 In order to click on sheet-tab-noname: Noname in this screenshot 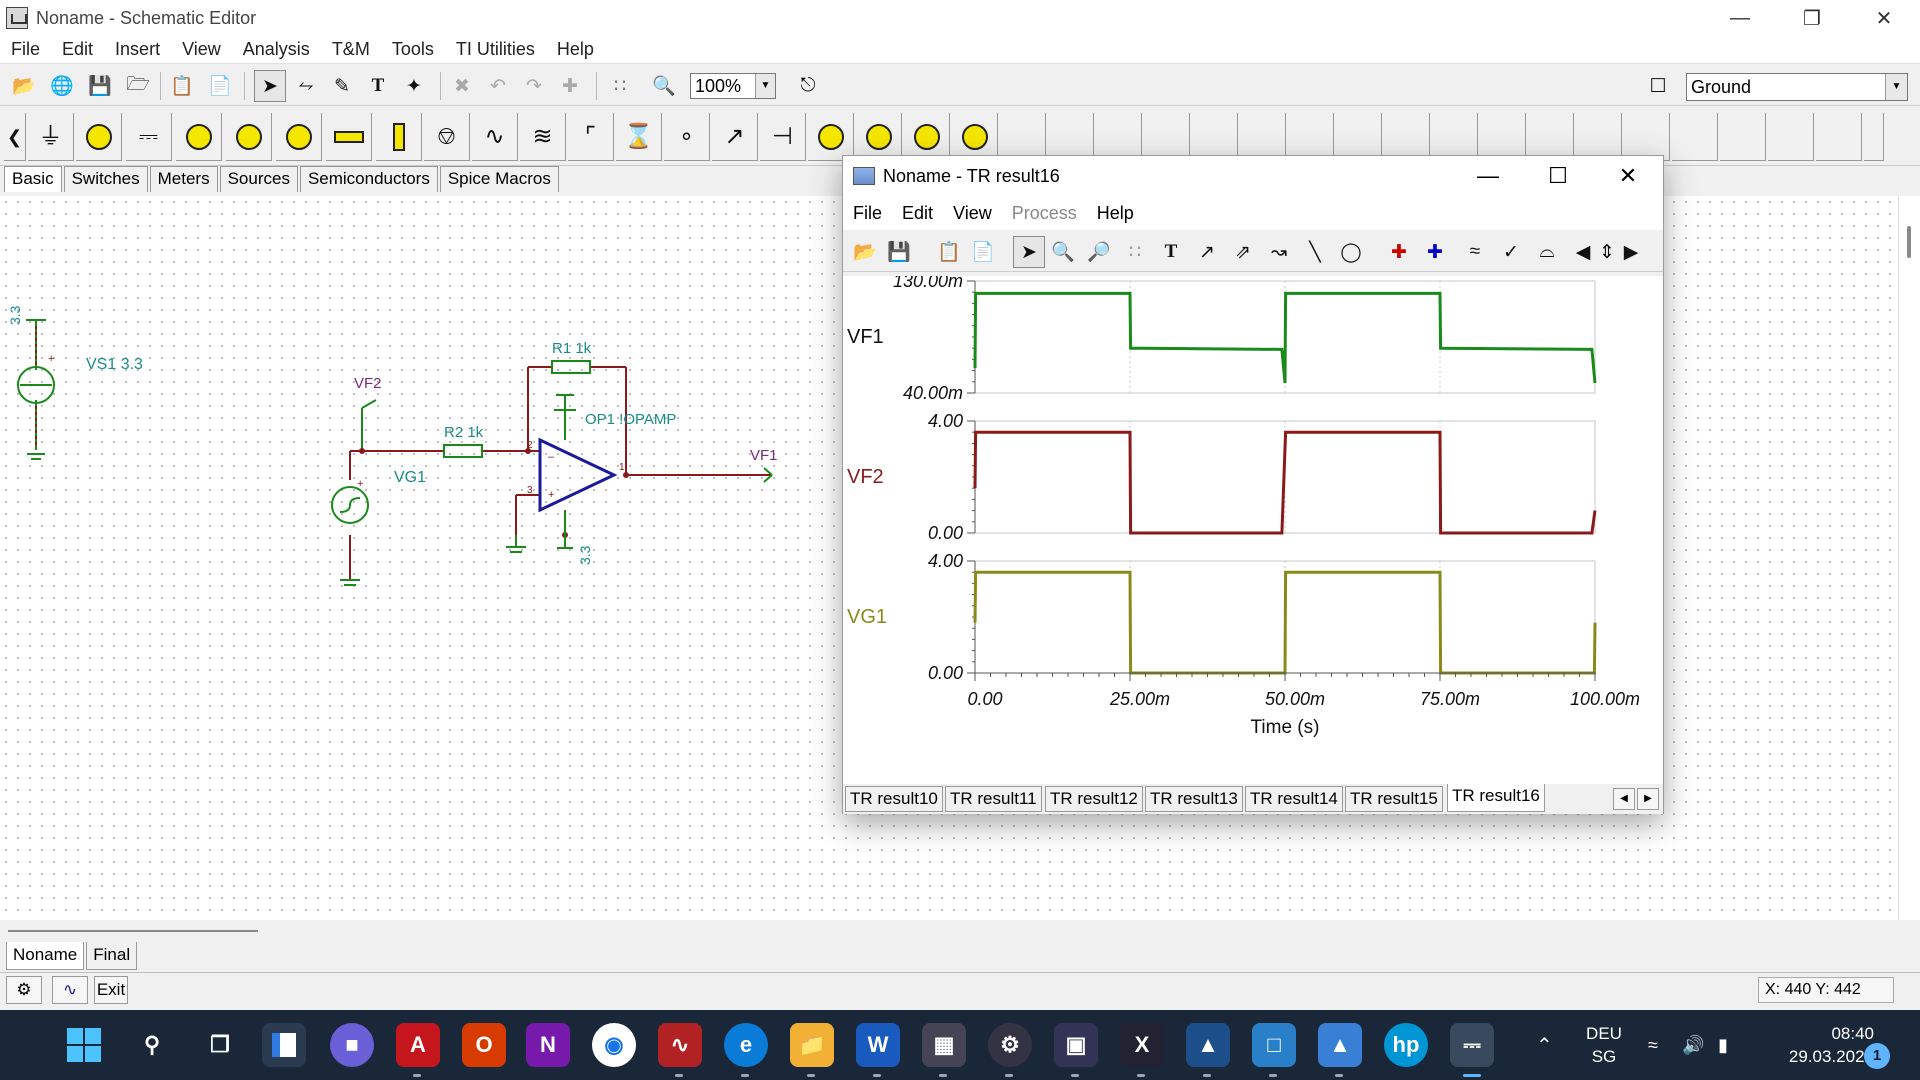, I will do `click(45, 956)`.